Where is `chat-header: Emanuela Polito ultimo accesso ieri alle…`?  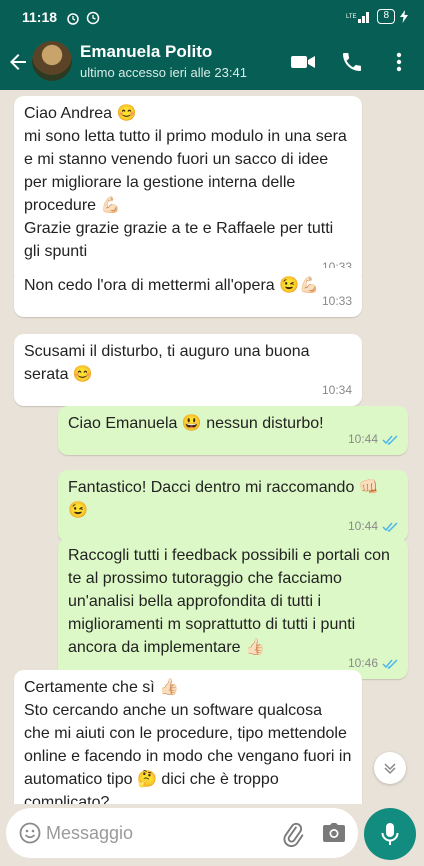
chat-header: Emanuela Polito ultimo accesso ieri alle… is located at coordinates (212, 63).